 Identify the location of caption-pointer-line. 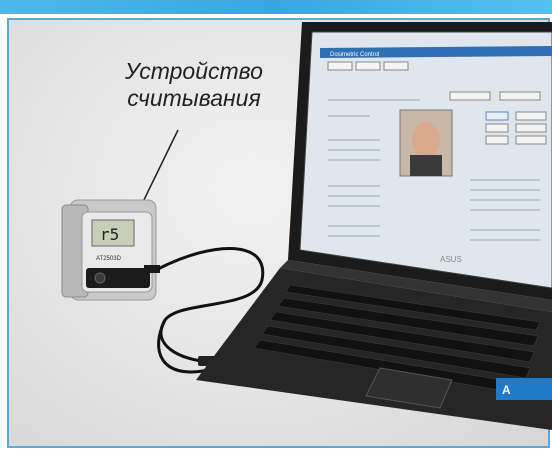
(159, 169).